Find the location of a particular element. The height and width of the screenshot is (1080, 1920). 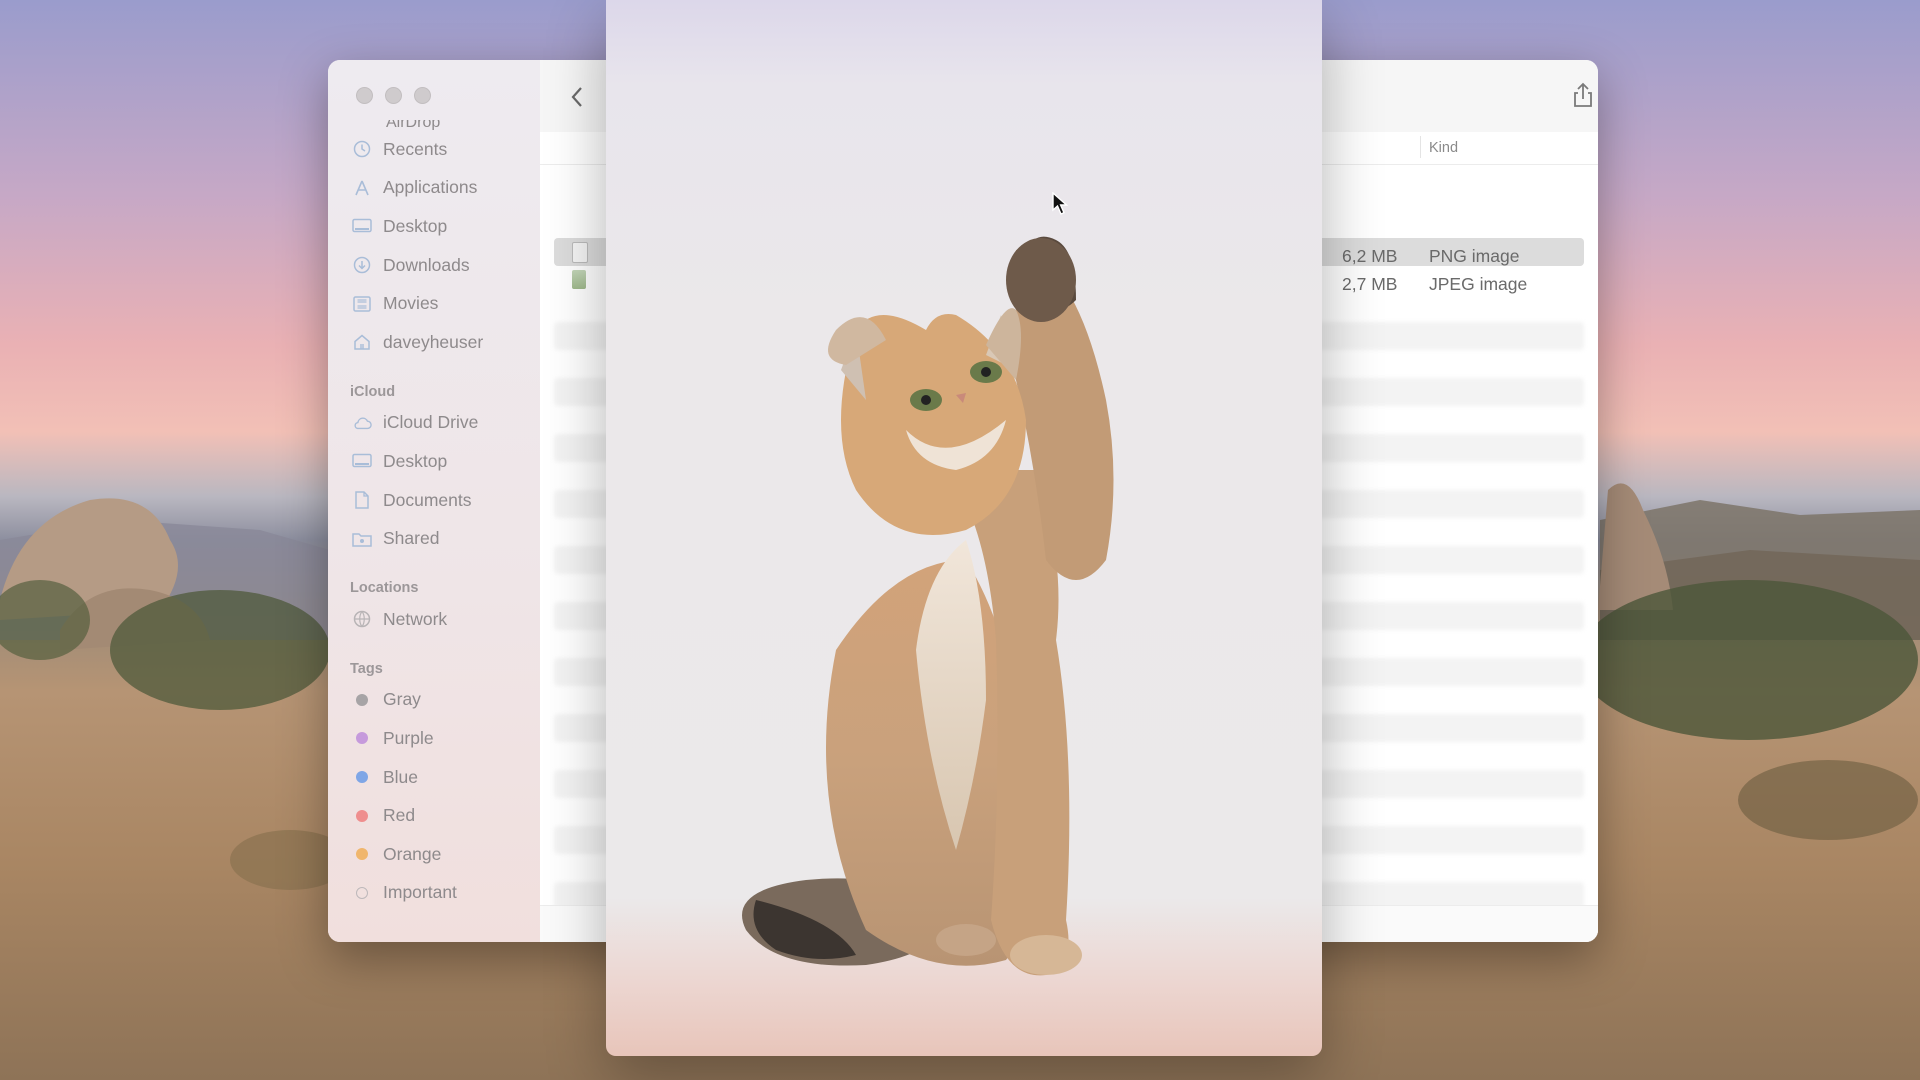

download-icon is located at coordinates (362, 265).